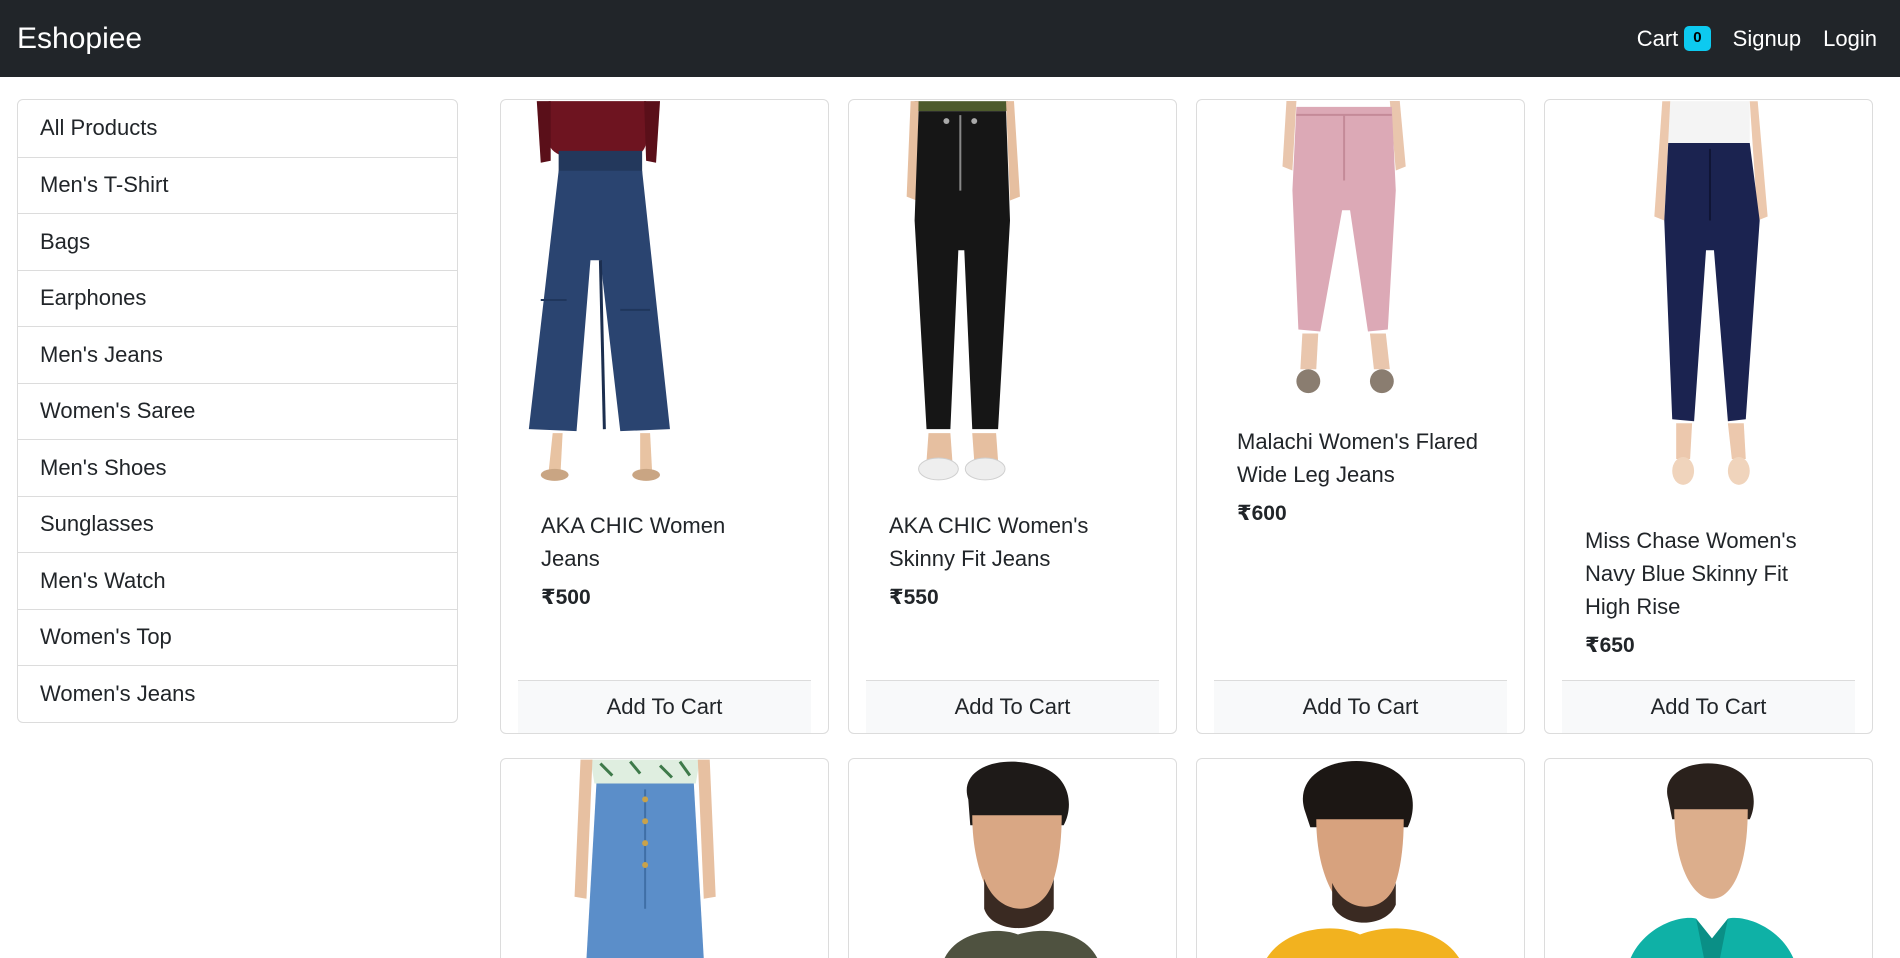  Describe the element at coordinates (237, 128) in the screenshot. I see `category-item-all-products: All Products` at that location.